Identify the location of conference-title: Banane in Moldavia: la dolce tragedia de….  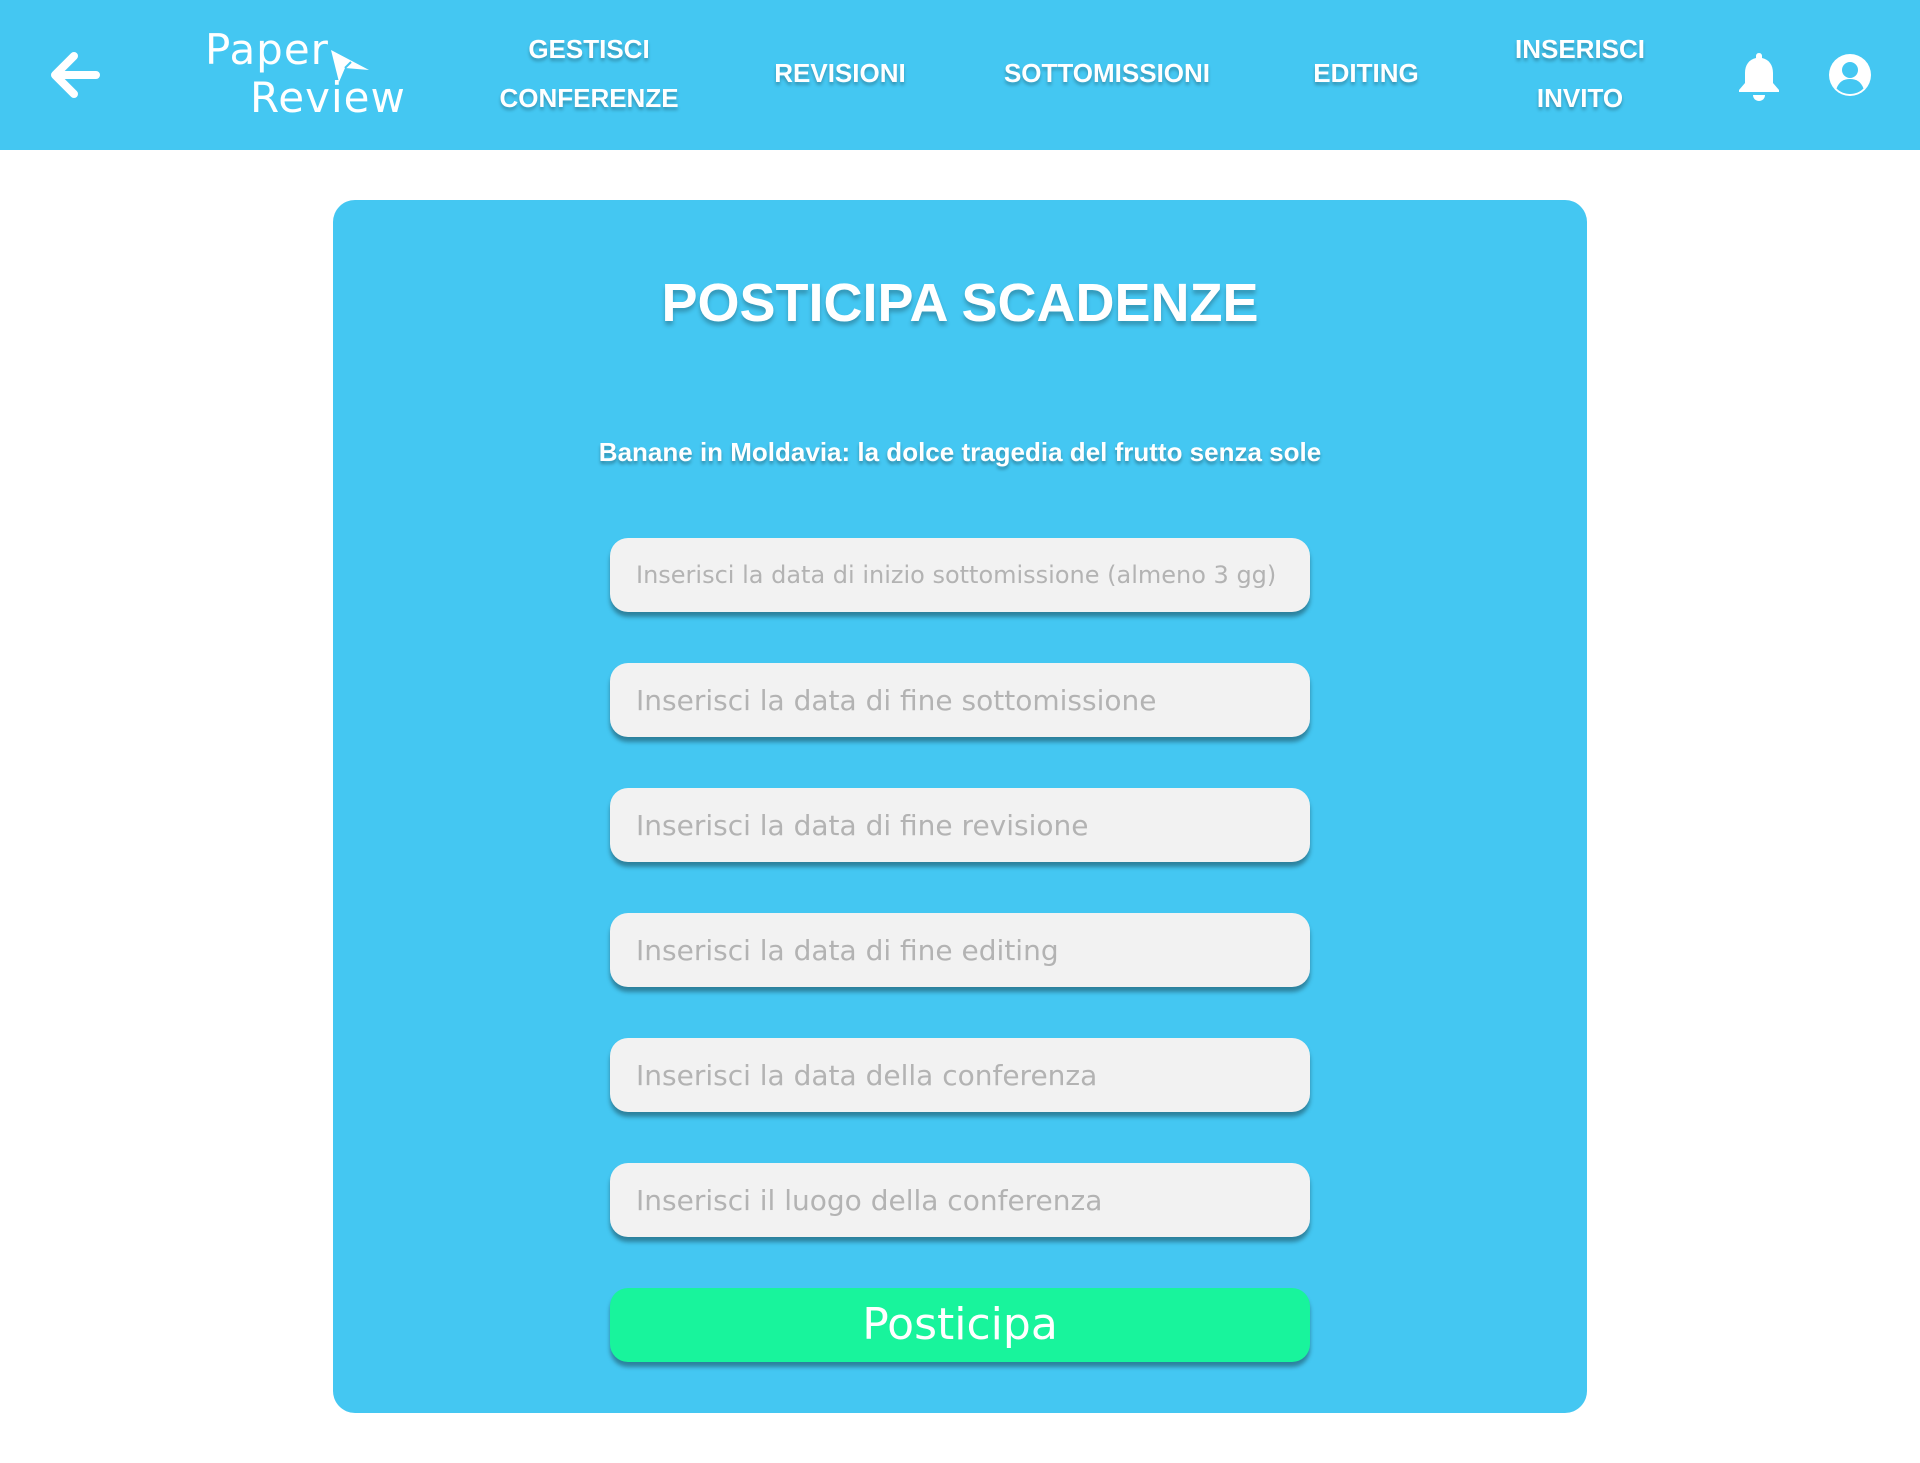
(960, 452).